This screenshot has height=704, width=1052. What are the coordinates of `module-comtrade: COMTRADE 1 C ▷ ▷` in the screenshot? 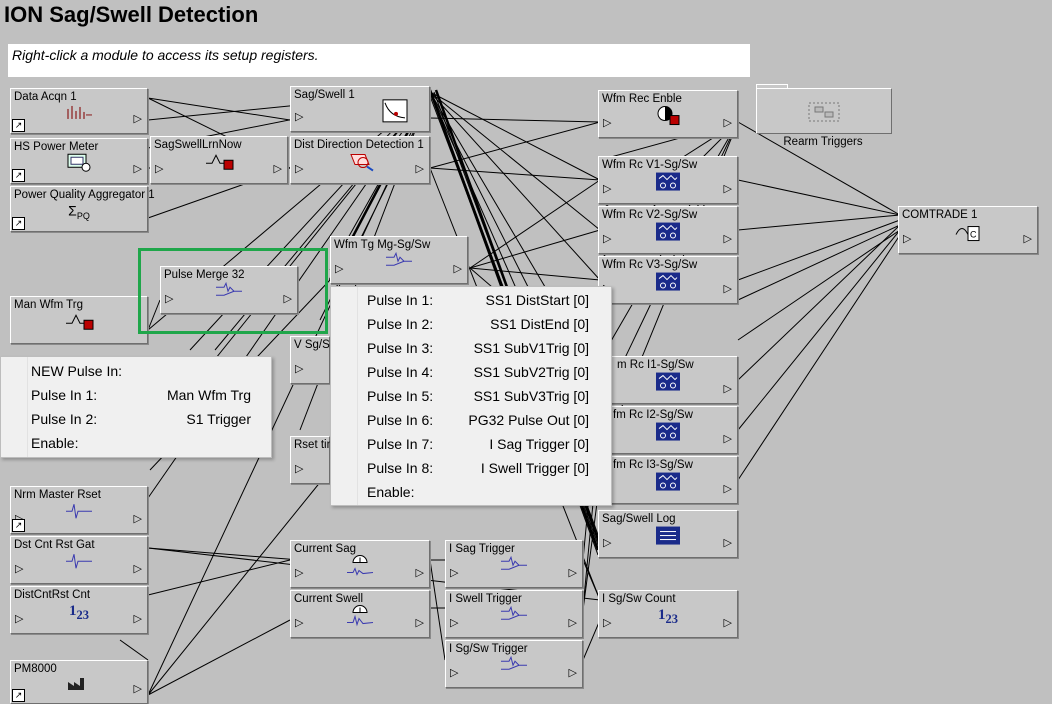 It's located at (968, 230).